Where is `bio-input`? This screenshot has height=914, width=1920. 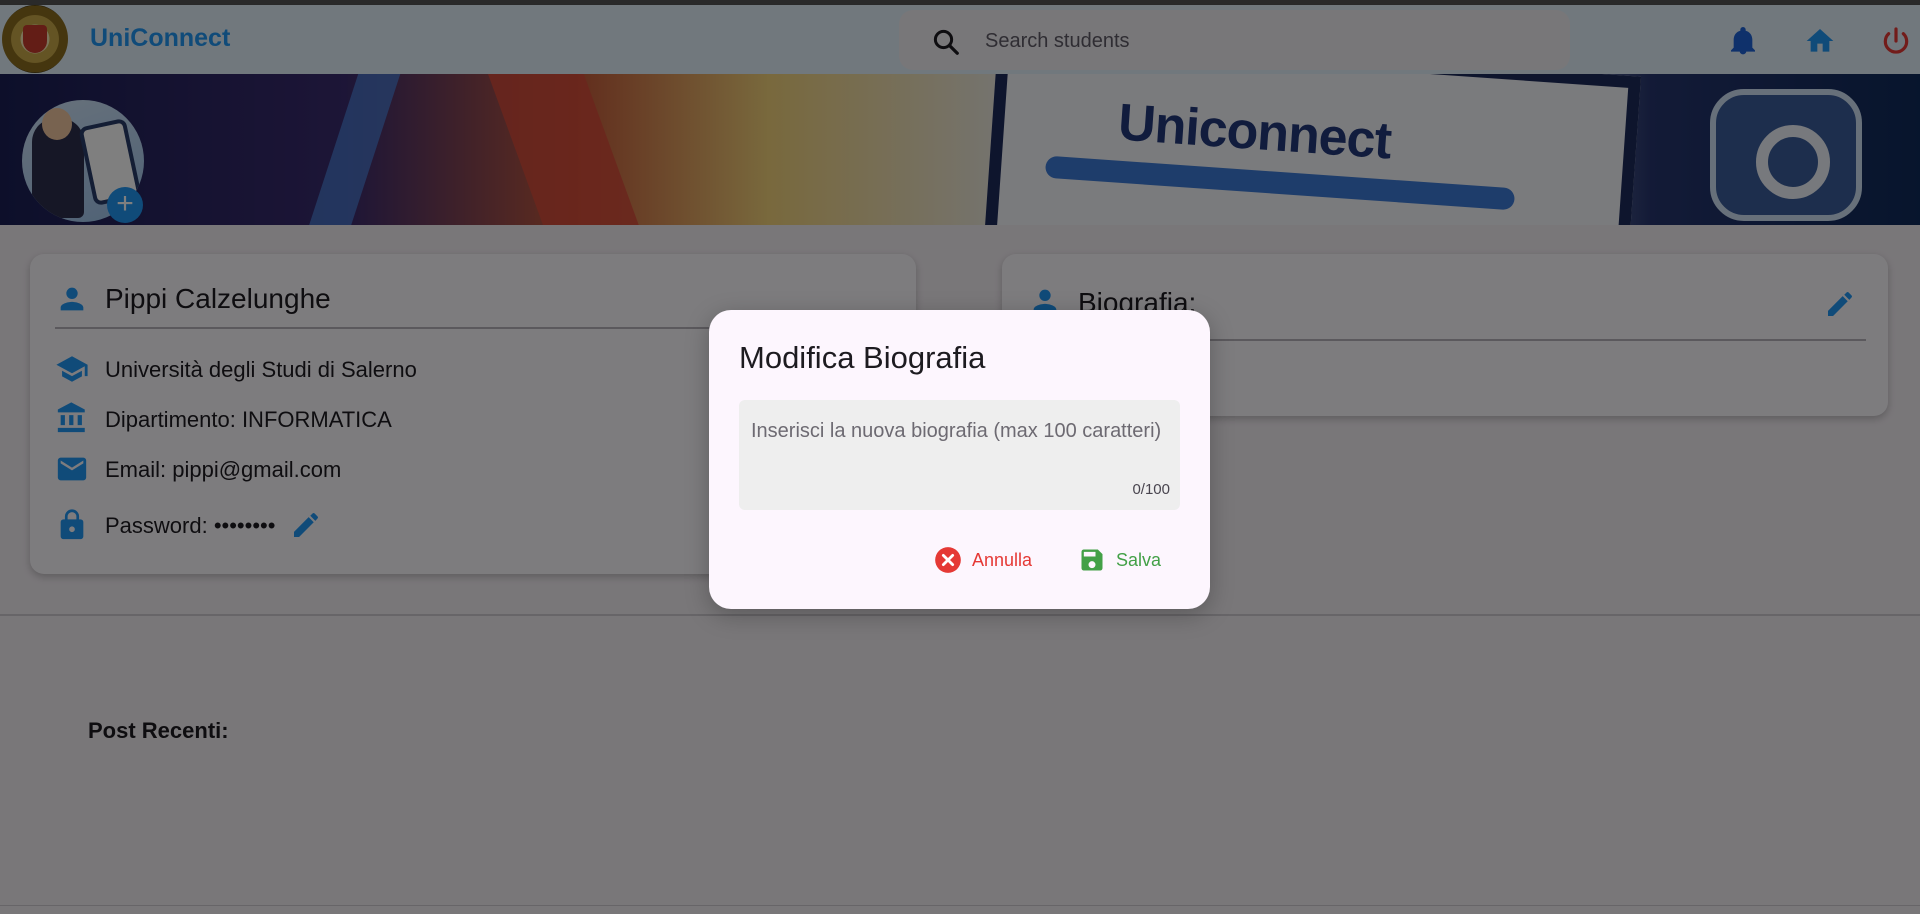
bio-input is located at coordinates (963, 445).